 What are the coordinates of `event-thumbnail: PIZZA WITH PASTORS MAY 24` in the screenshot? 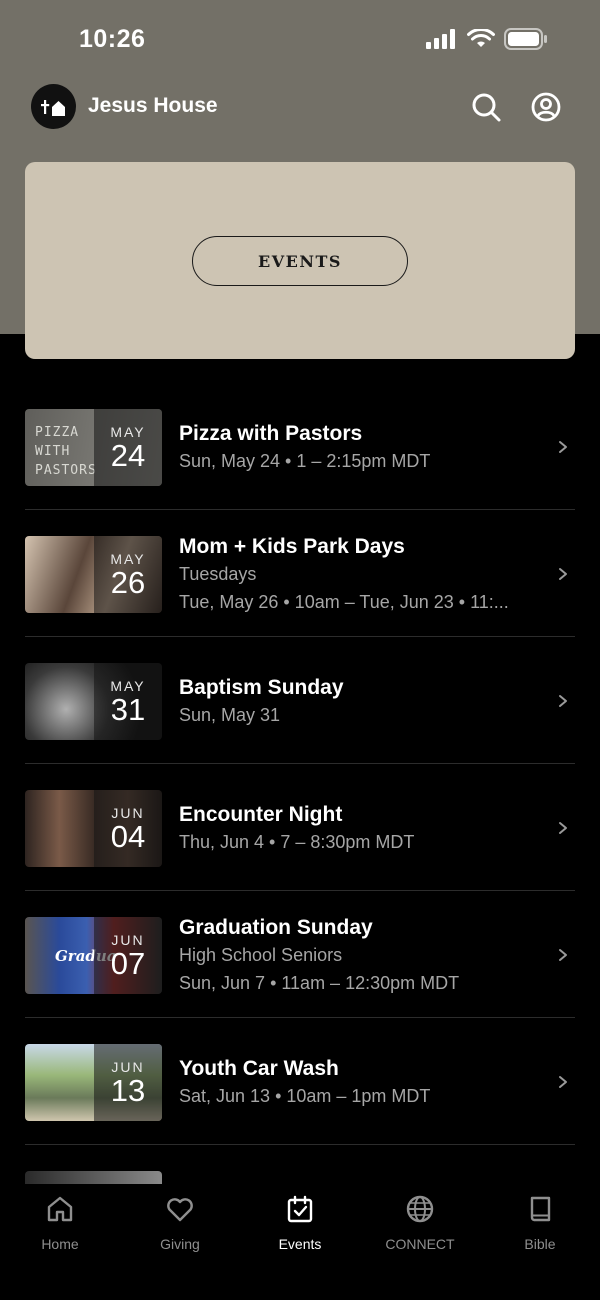 It's located at (93, 447).